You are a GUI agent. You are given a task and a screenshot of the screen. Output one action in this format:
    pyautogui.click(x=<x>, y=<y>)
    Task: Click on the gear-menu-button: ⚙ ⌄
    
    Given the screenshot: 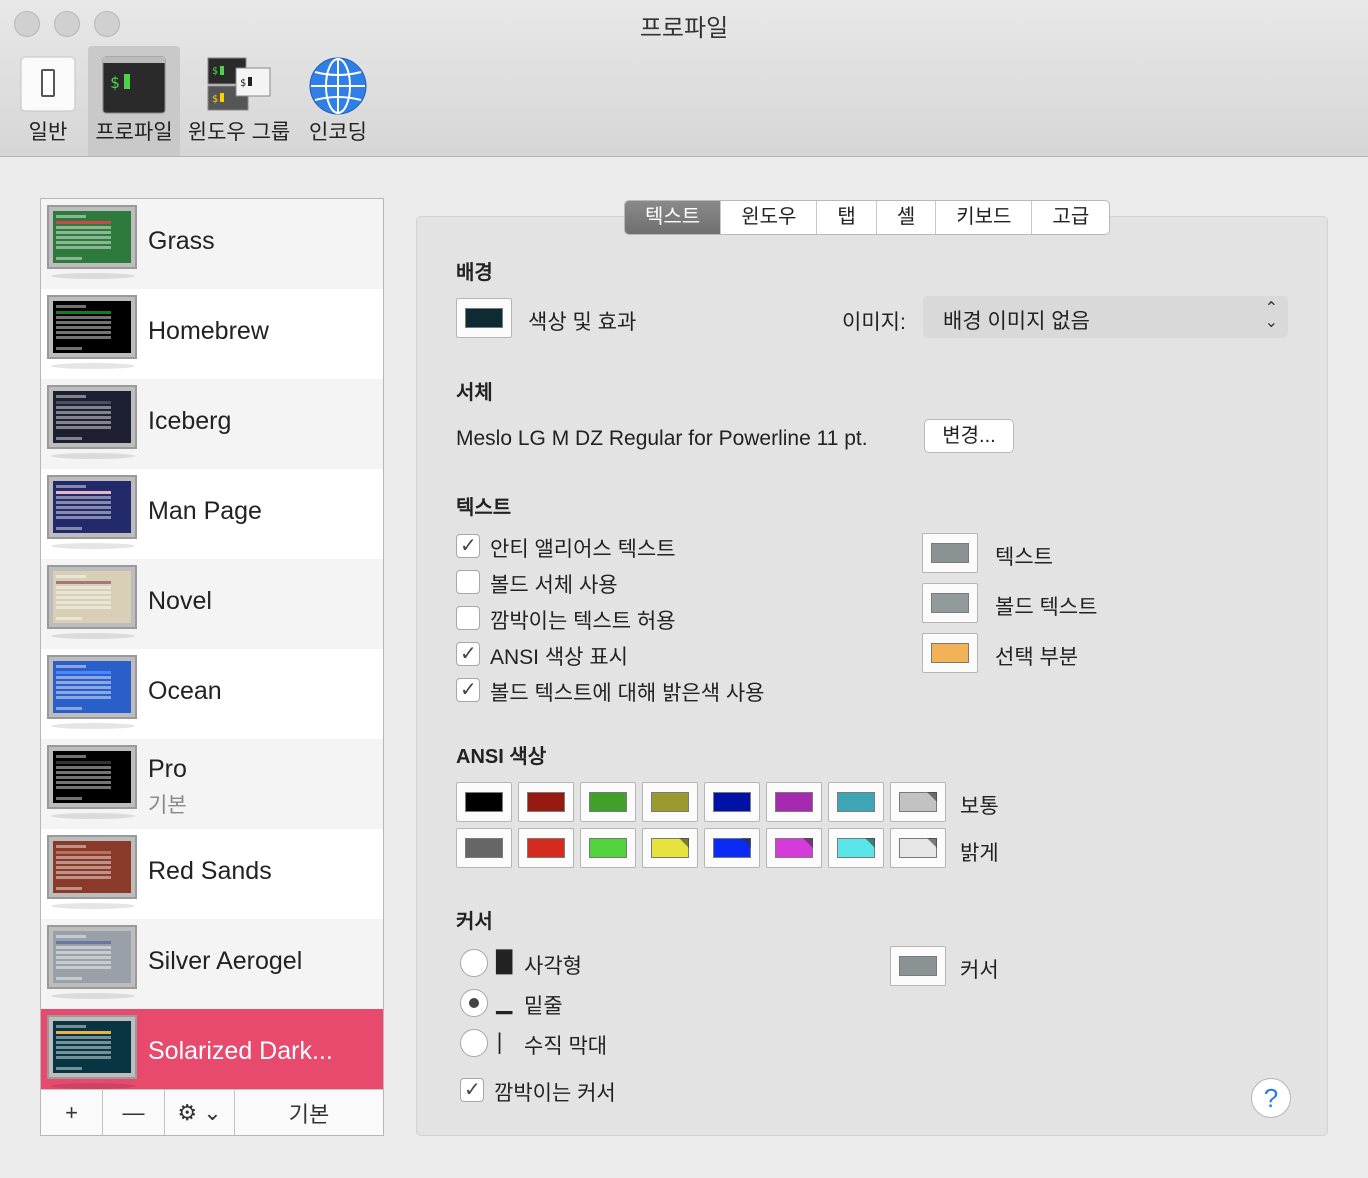 What is the action you would take?
    pyautogui.click(x=200, y=1112)
    